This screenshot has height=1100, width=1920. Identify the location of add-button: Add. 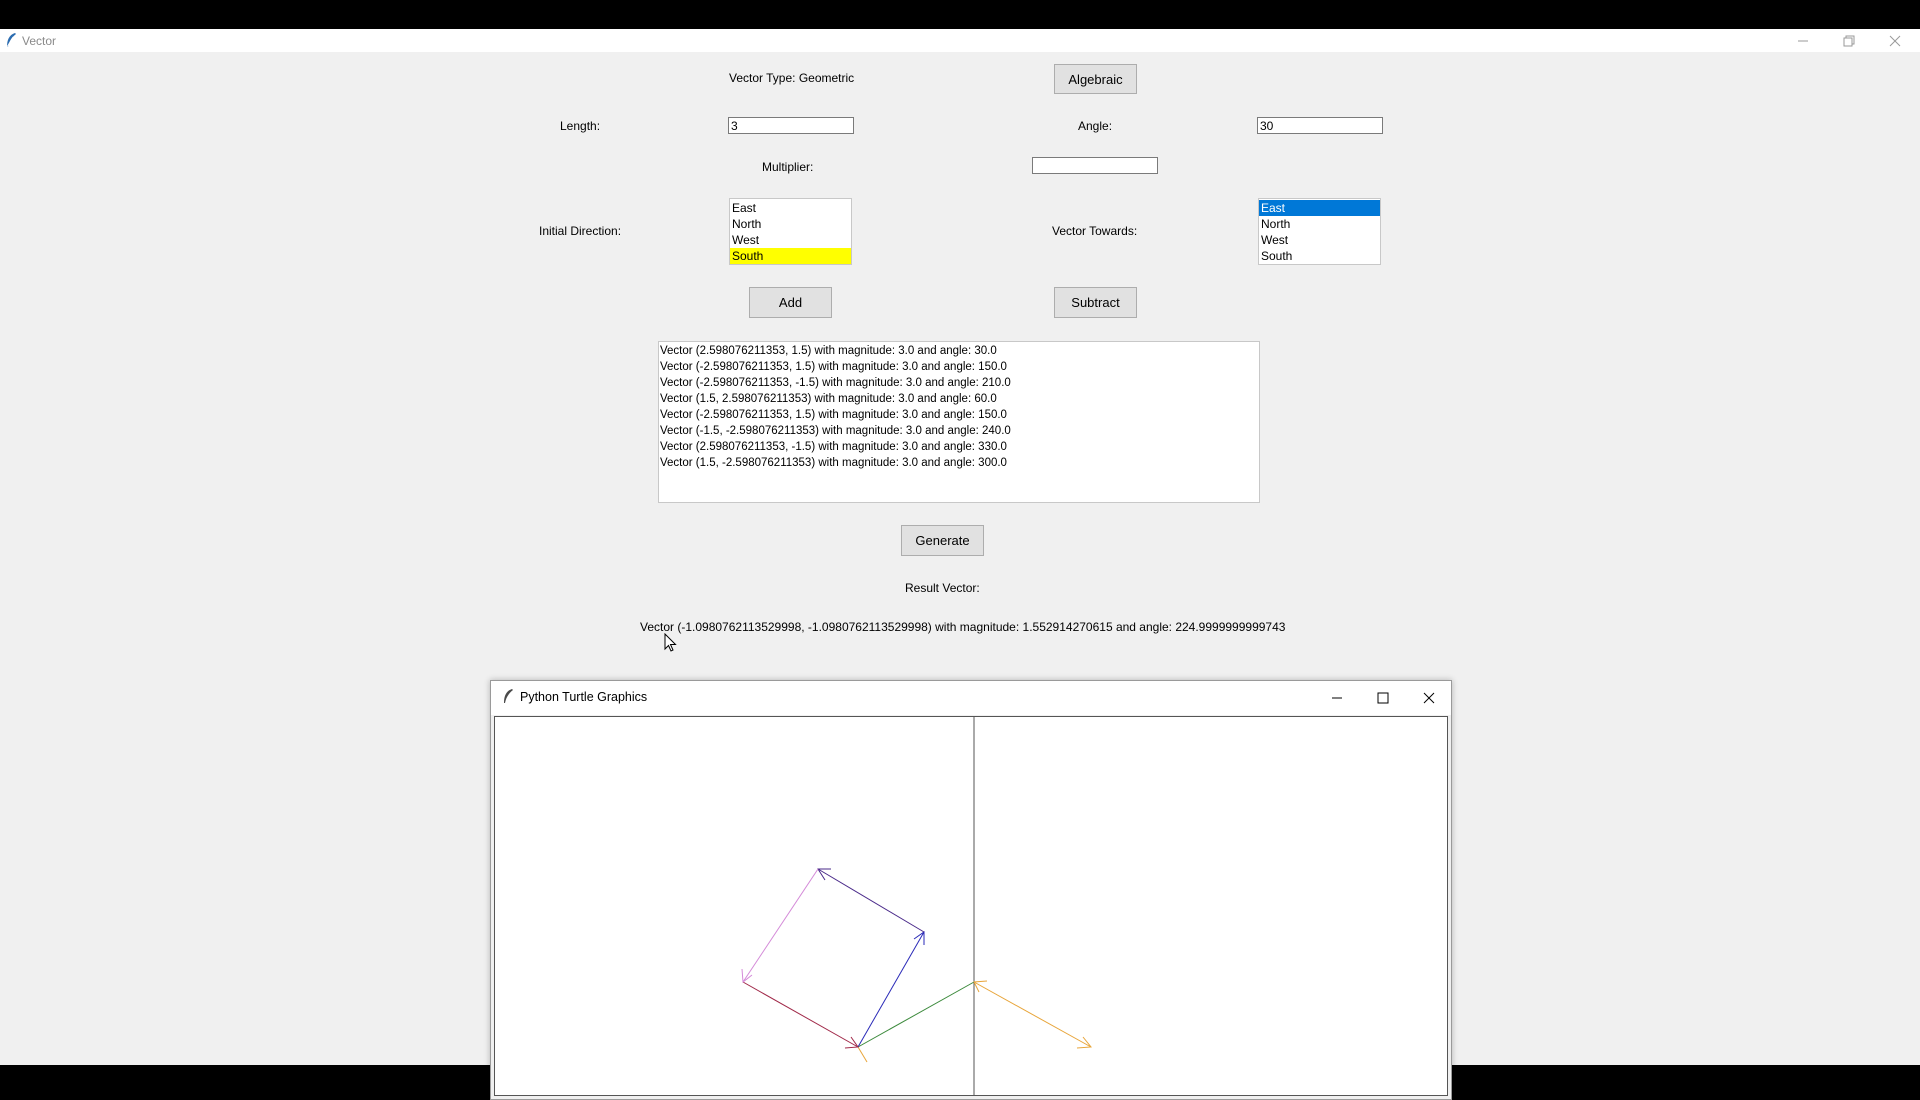
(790, 302).